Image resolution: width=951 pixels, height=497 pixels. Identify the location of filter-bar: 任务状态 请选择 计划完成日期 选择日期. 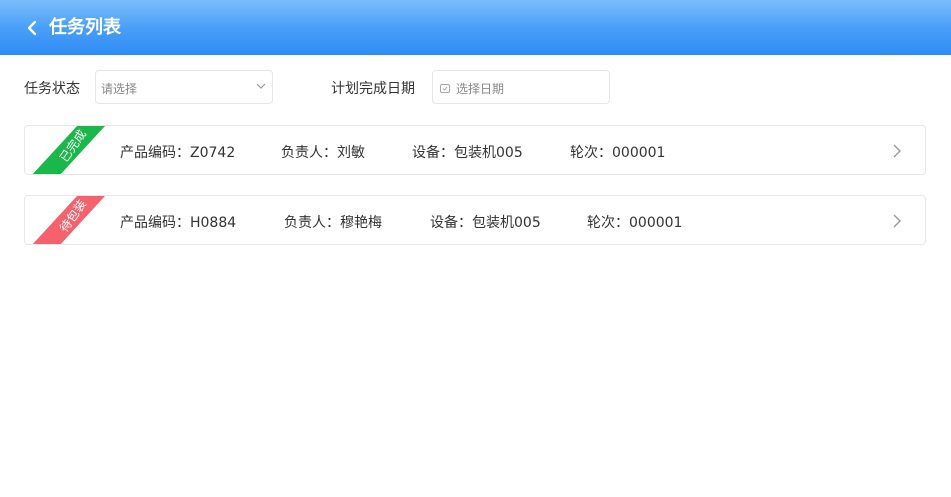
(475, 88).